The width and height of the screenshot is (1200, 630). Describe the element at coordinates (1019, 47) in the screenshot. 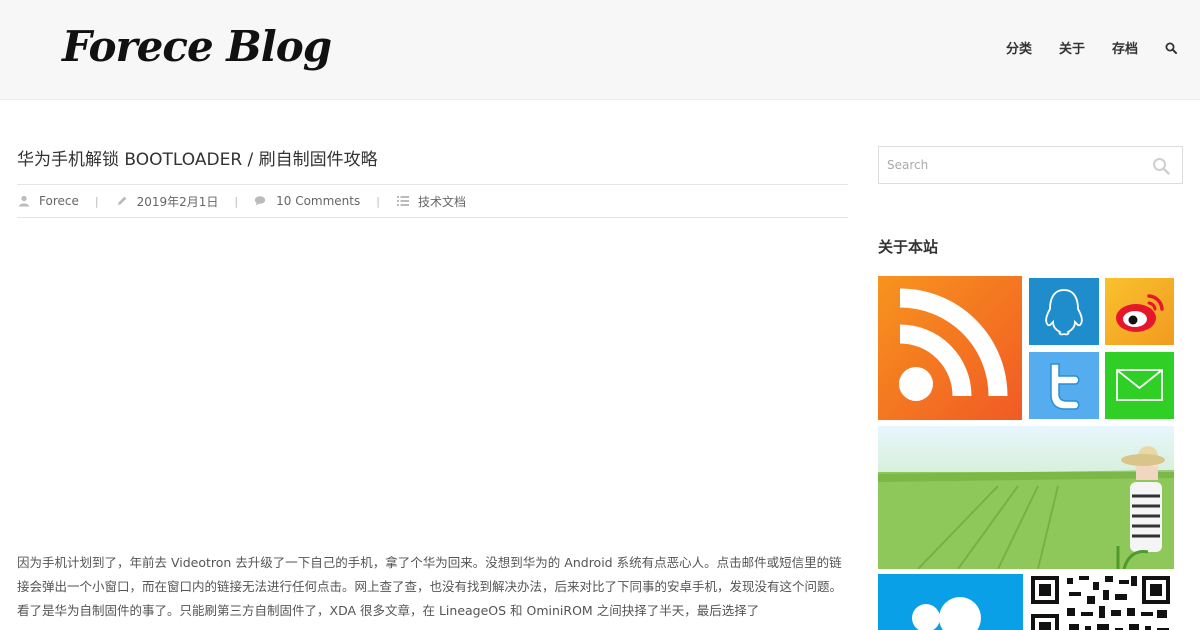

I see `nav-item-category: 分类` at that location.